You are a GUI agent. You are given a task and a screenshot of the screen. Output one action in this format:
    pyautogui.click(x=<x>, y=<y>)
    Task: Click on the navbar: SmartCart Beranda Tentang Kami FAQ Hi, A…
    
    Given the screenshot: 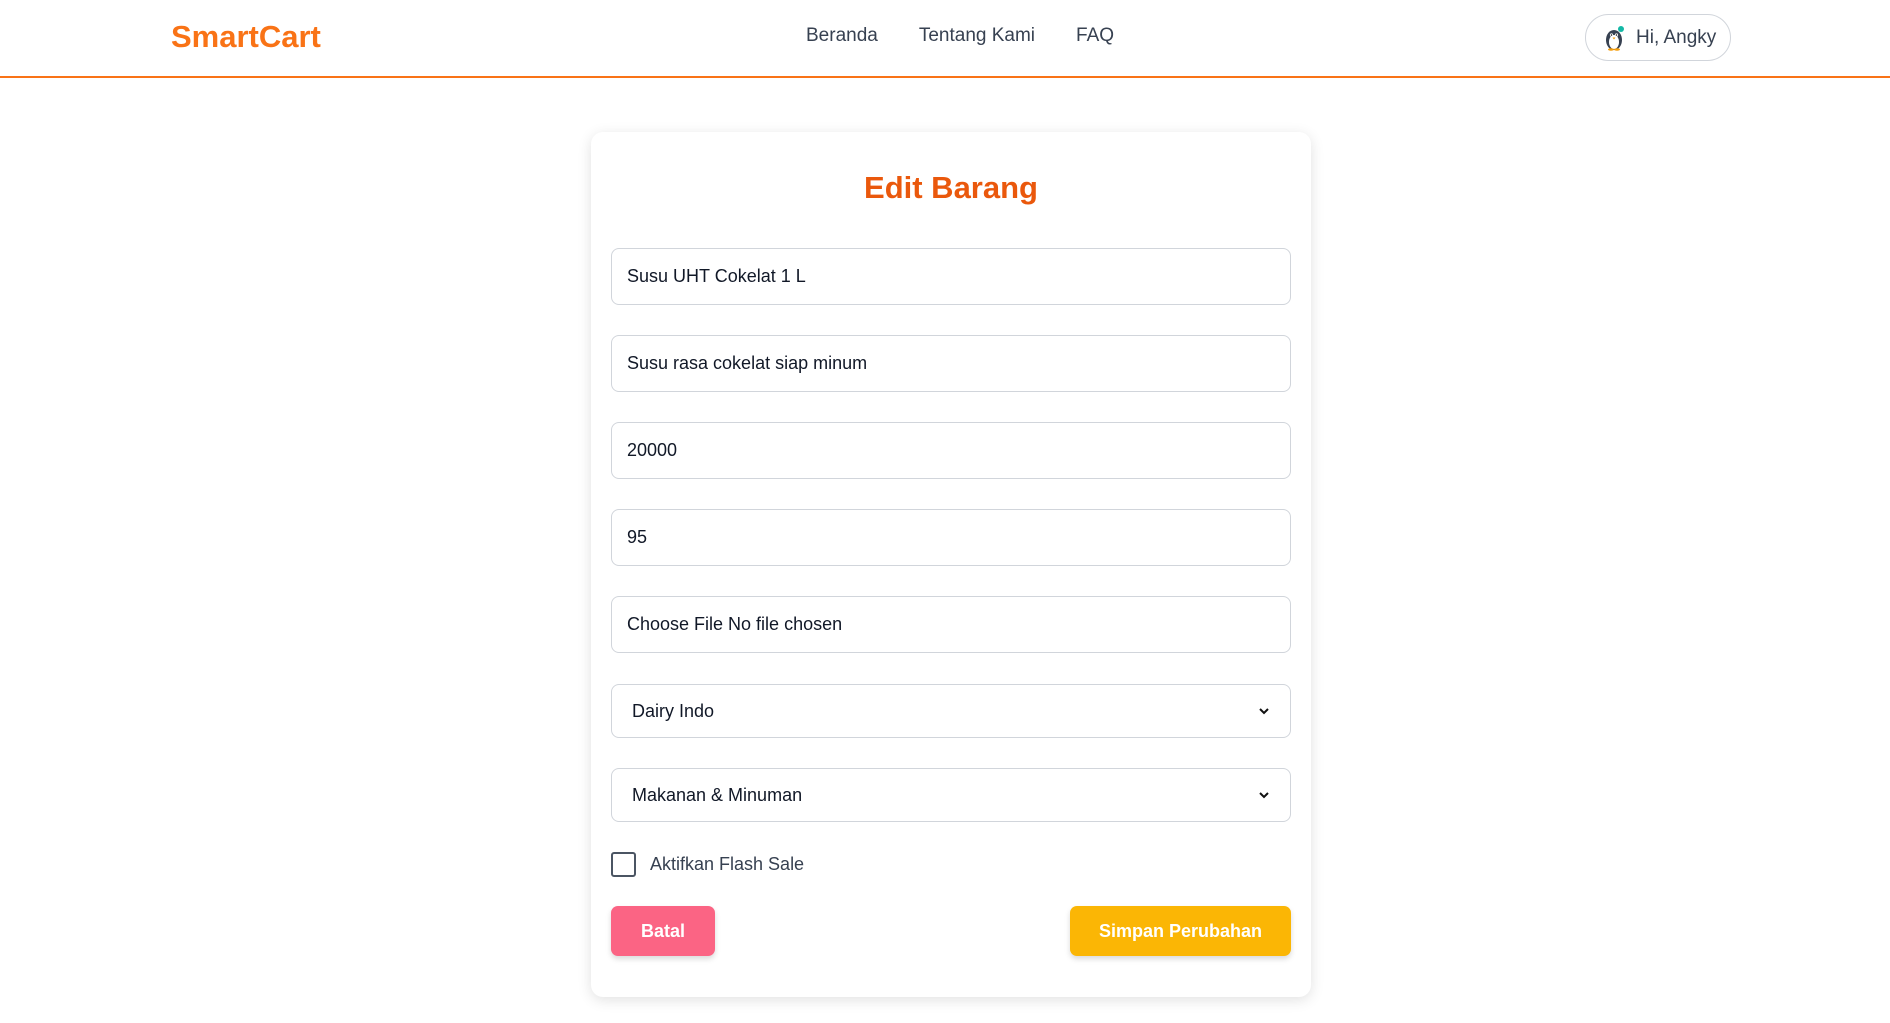 What is the action you would take?
    pyautogui.click(x=945, y=39)
    